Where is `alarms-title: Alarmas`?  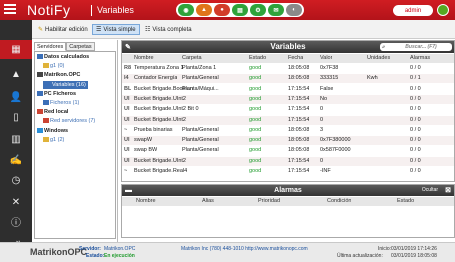 alarms-title: Alarmas is located at coordinates (288, 190).